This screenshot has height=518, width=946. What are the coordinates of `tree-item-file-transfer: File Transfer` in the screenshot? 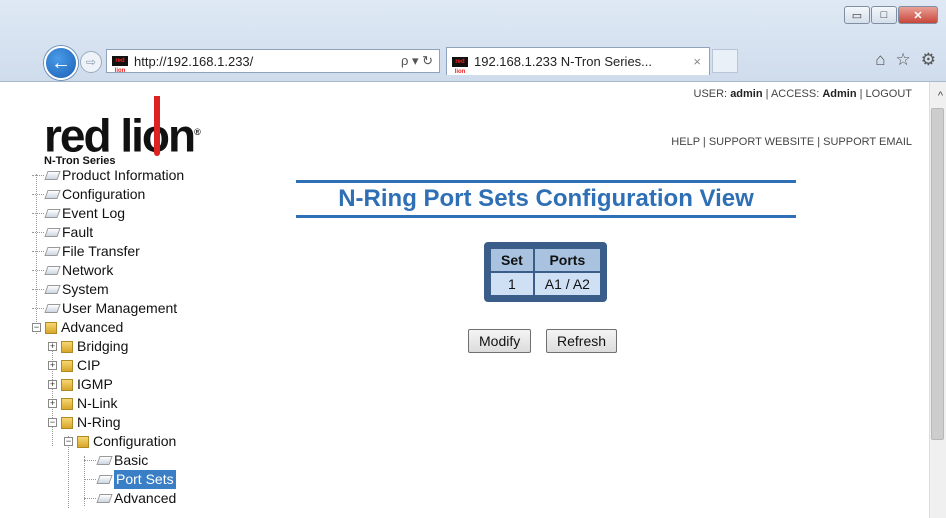 It's located at (86, 251).